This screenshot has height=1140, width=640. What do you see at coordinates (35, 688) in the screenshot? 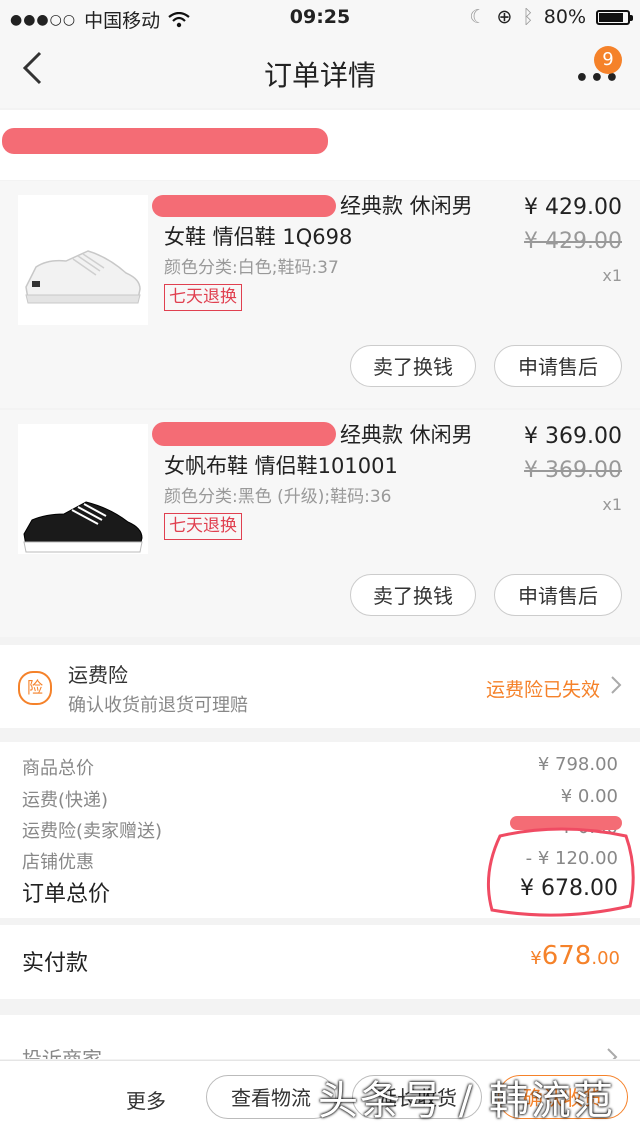
I see `insurance-icon: 险` at bounding box center [35, 688].